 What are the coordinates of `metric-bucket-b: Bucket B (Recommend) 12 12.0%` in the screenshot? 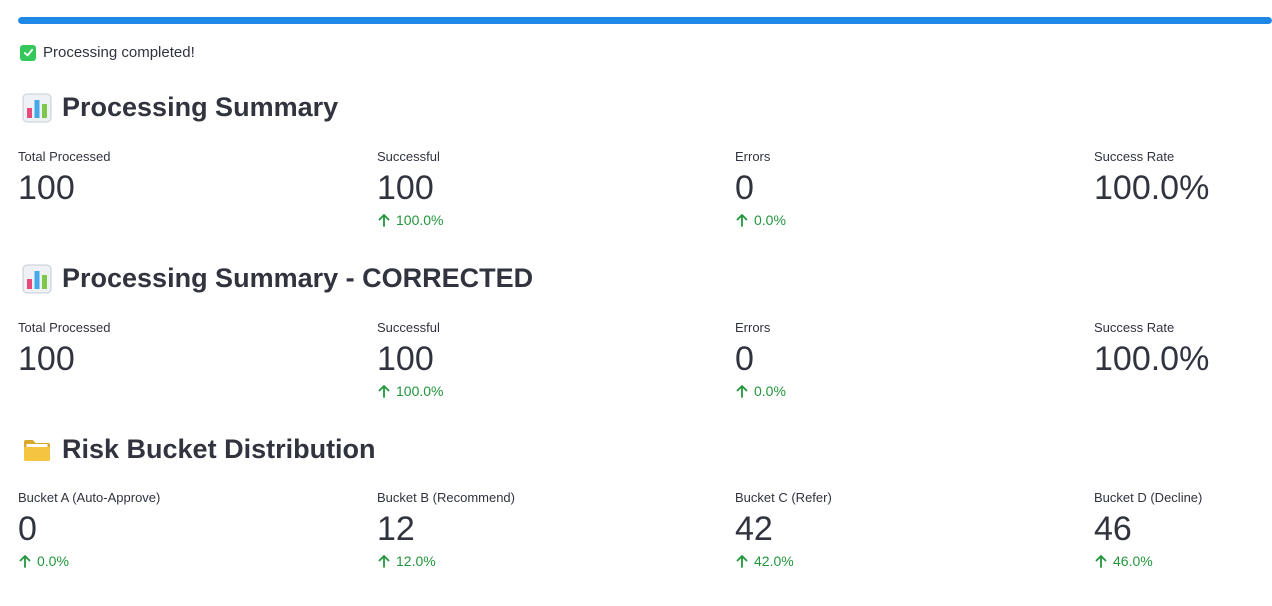 It's located at (446, 529).